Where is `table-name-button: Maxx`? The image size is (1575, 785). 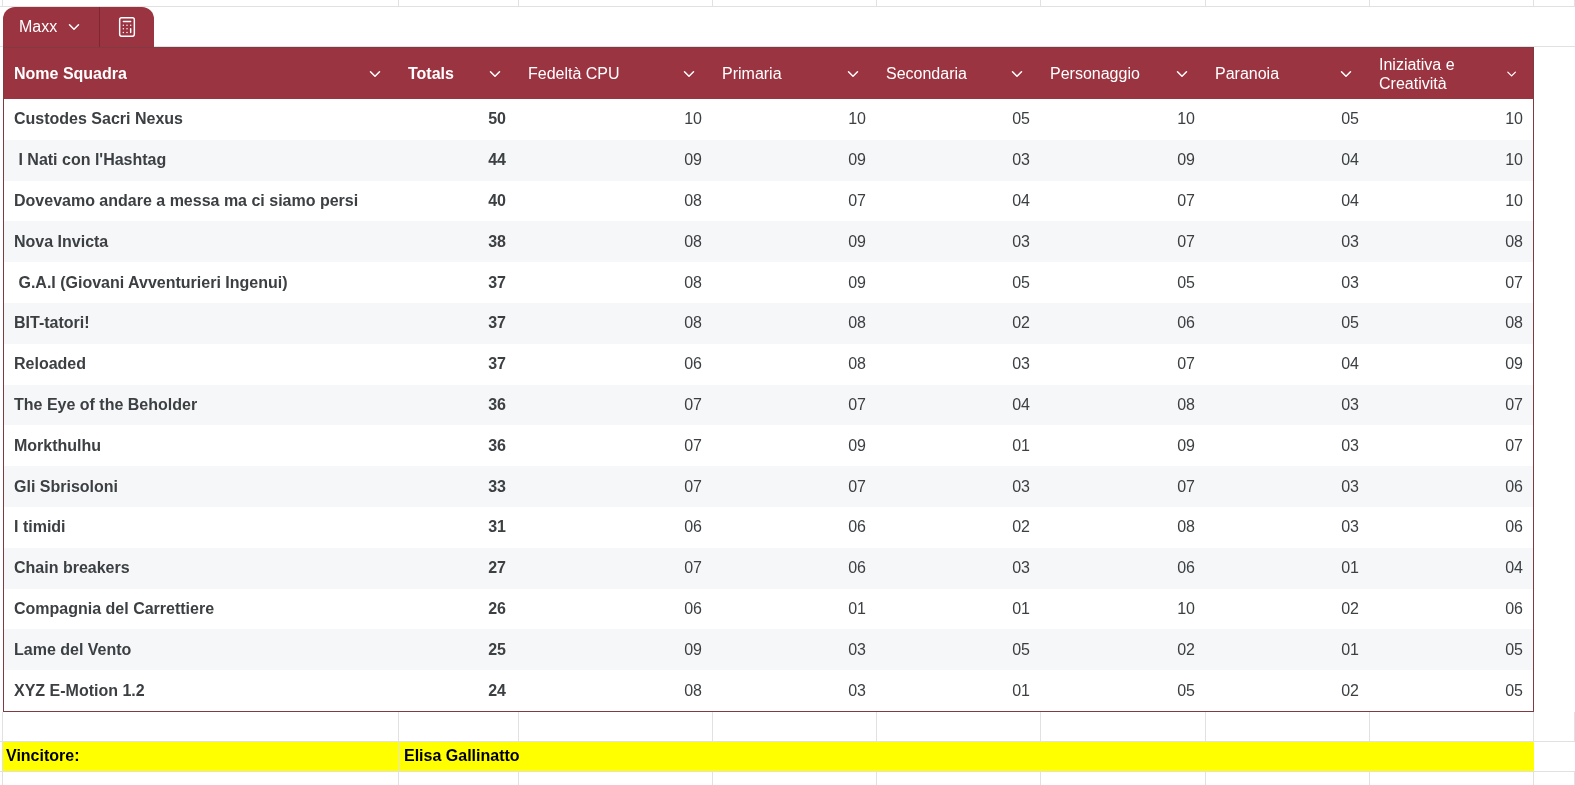
table-name-button: Maxx is located at coordinates (51, 27).